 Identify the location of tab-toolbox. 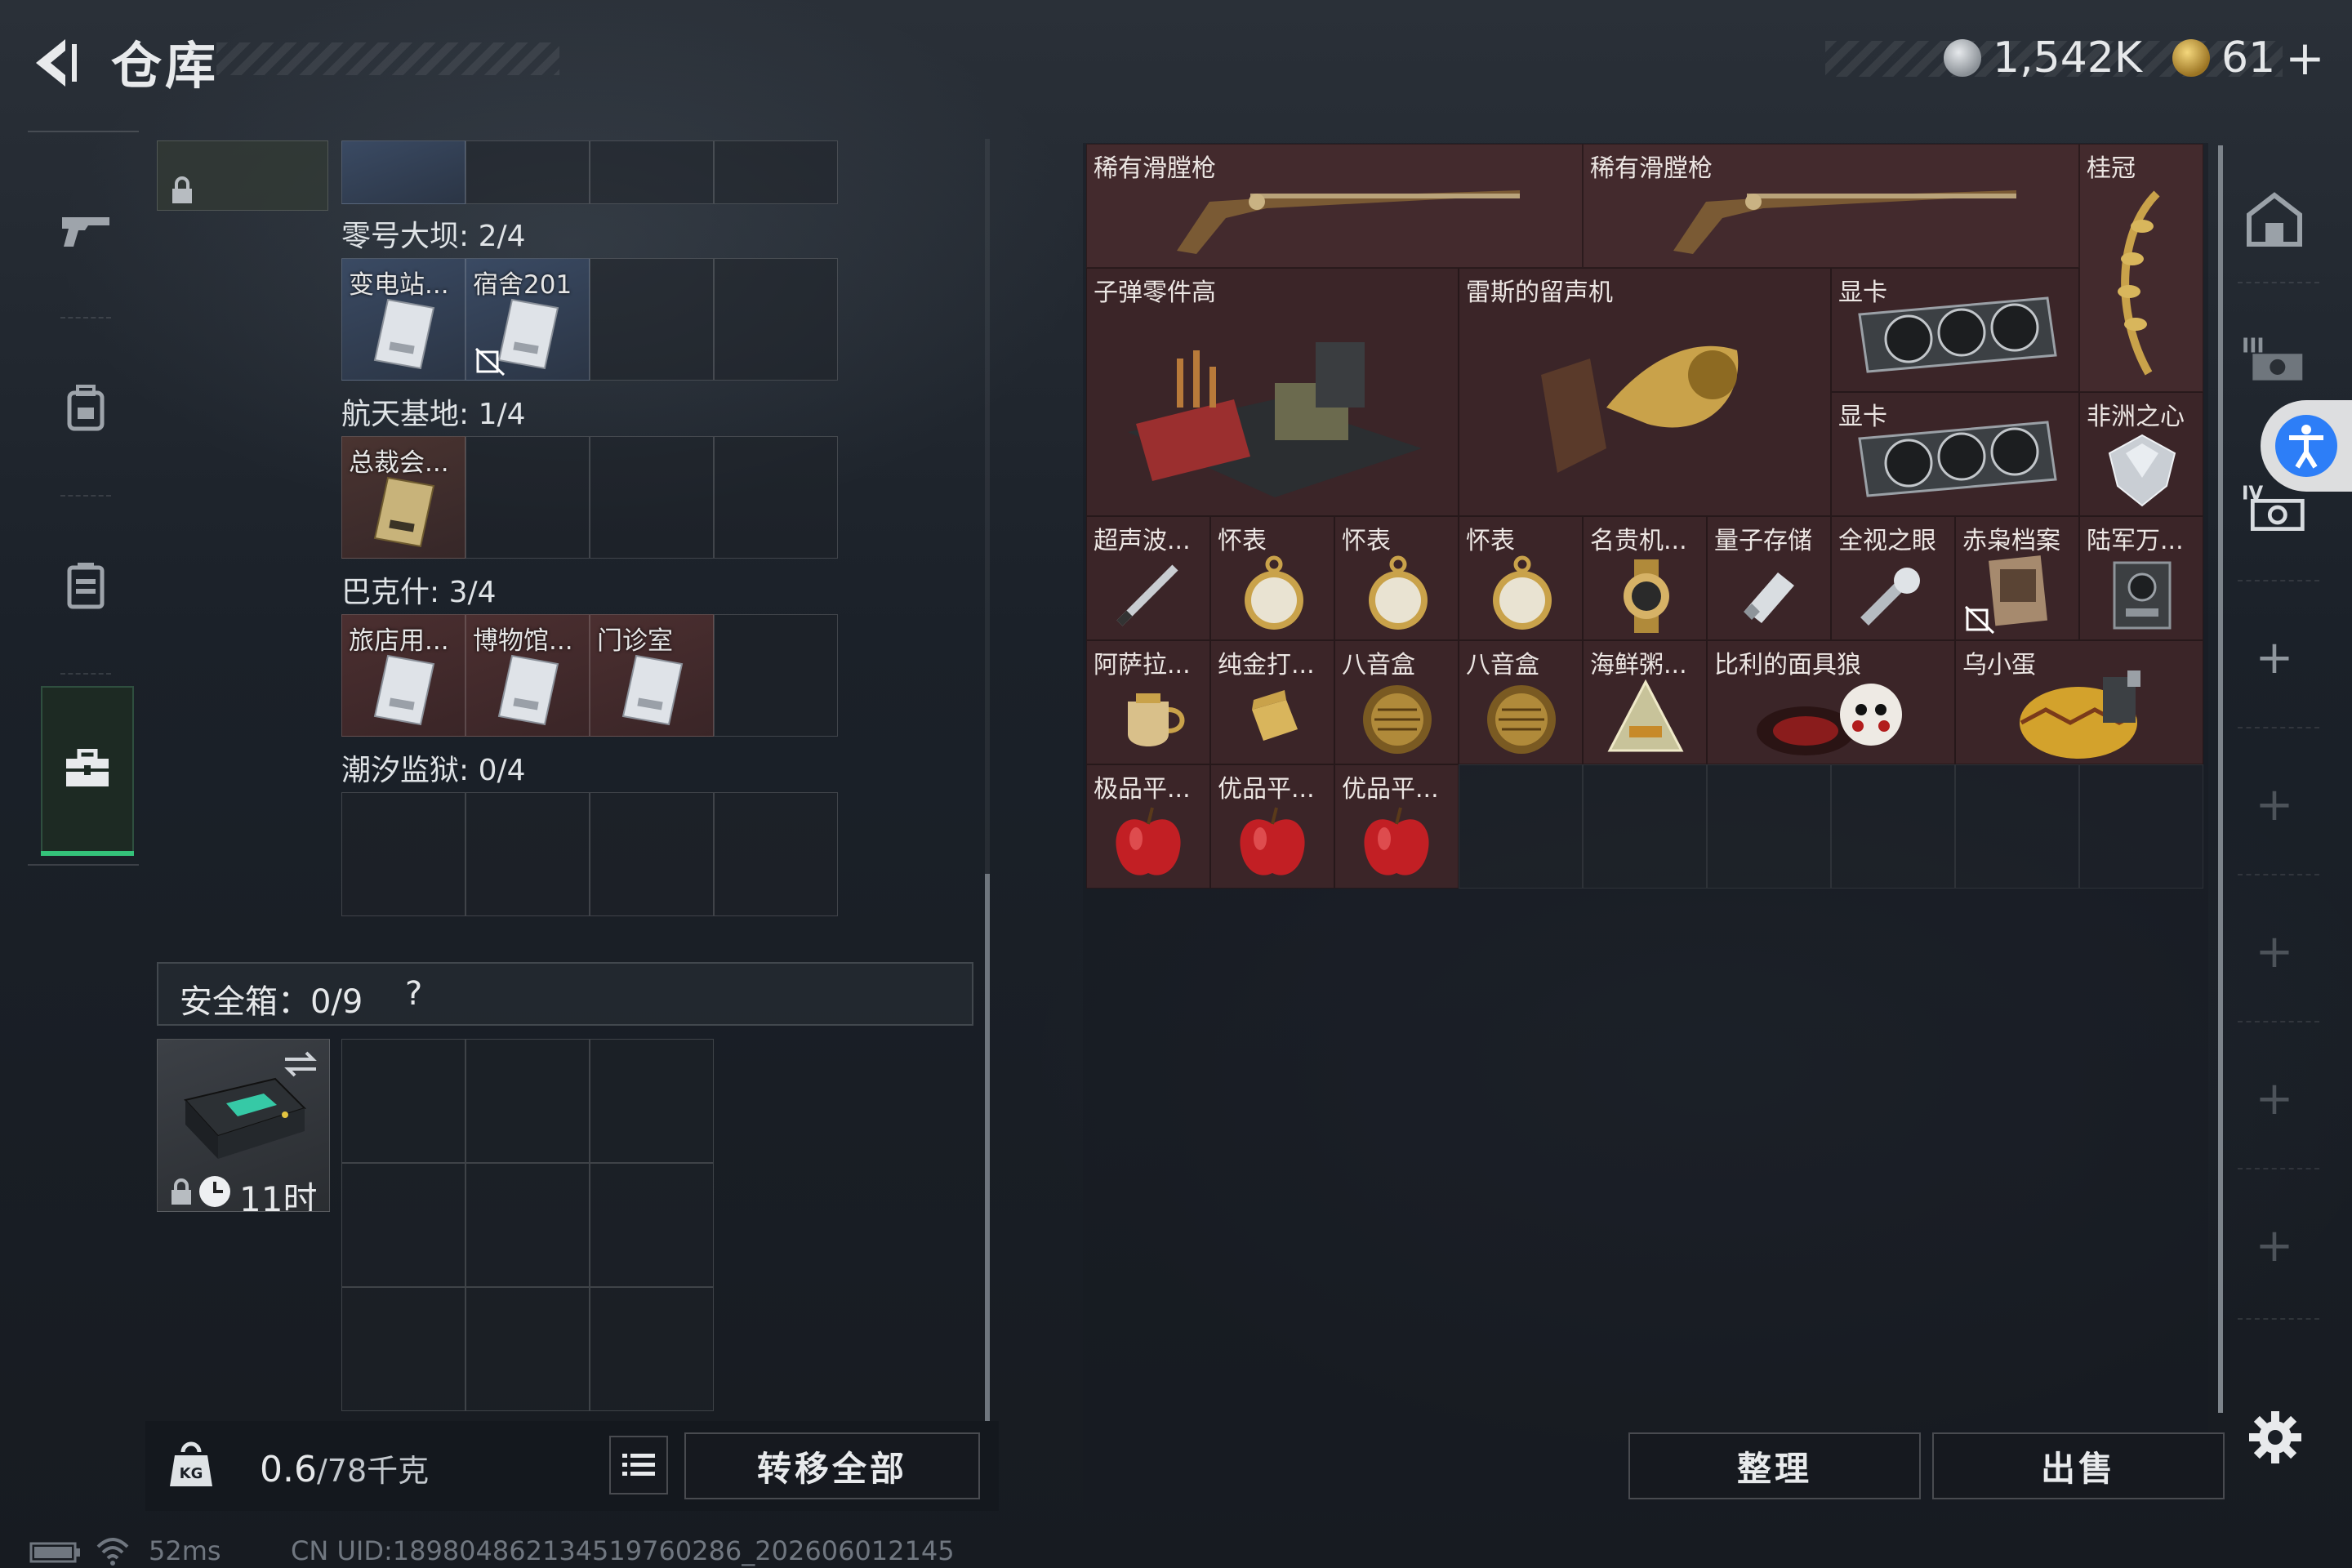
(87, 771).